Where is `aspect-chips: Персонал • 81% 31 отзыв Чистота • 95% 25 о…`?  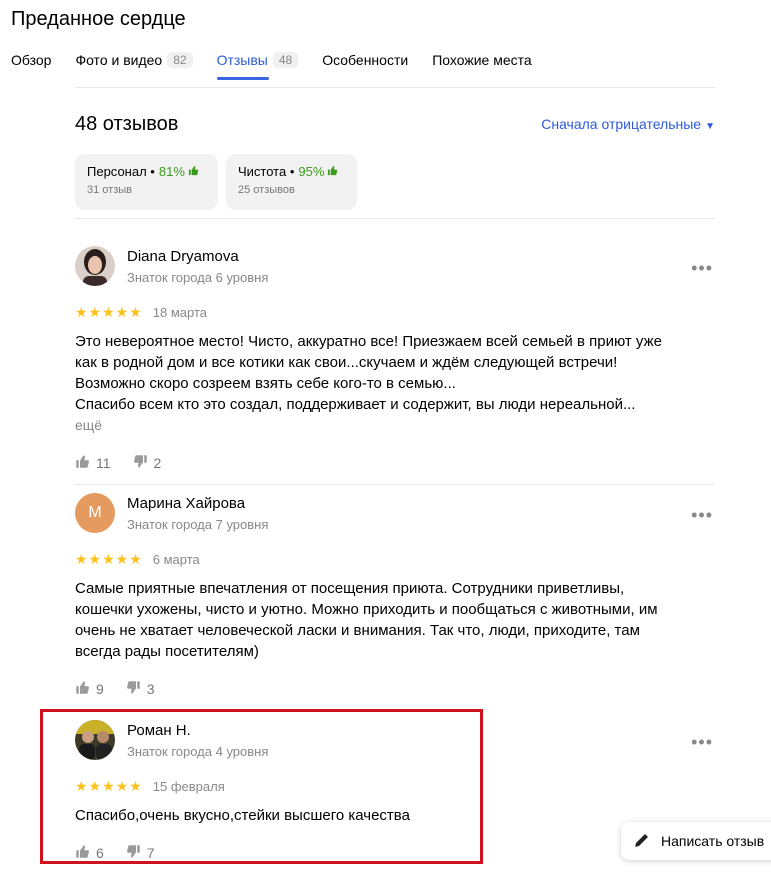
aspect-chips: Персонал • 81% 31 отзыв Чистота • 95% 25 о… is located at coordinates (220, 182).